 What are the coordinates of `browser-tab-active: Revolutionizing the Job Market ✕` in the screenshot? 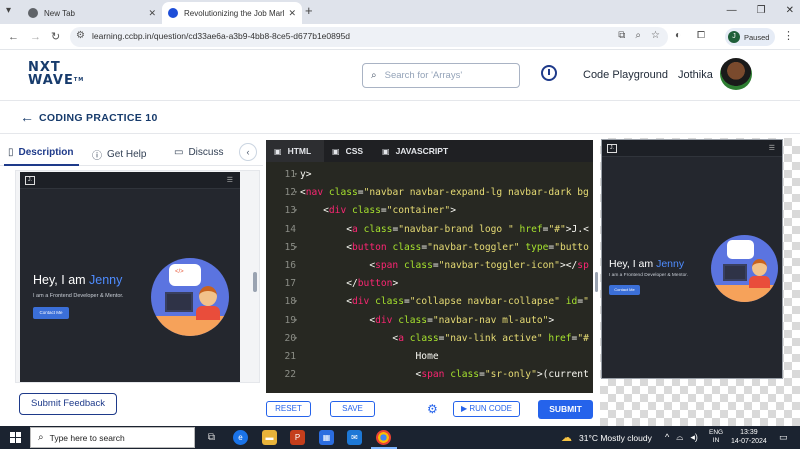 It's located at (232, 13).